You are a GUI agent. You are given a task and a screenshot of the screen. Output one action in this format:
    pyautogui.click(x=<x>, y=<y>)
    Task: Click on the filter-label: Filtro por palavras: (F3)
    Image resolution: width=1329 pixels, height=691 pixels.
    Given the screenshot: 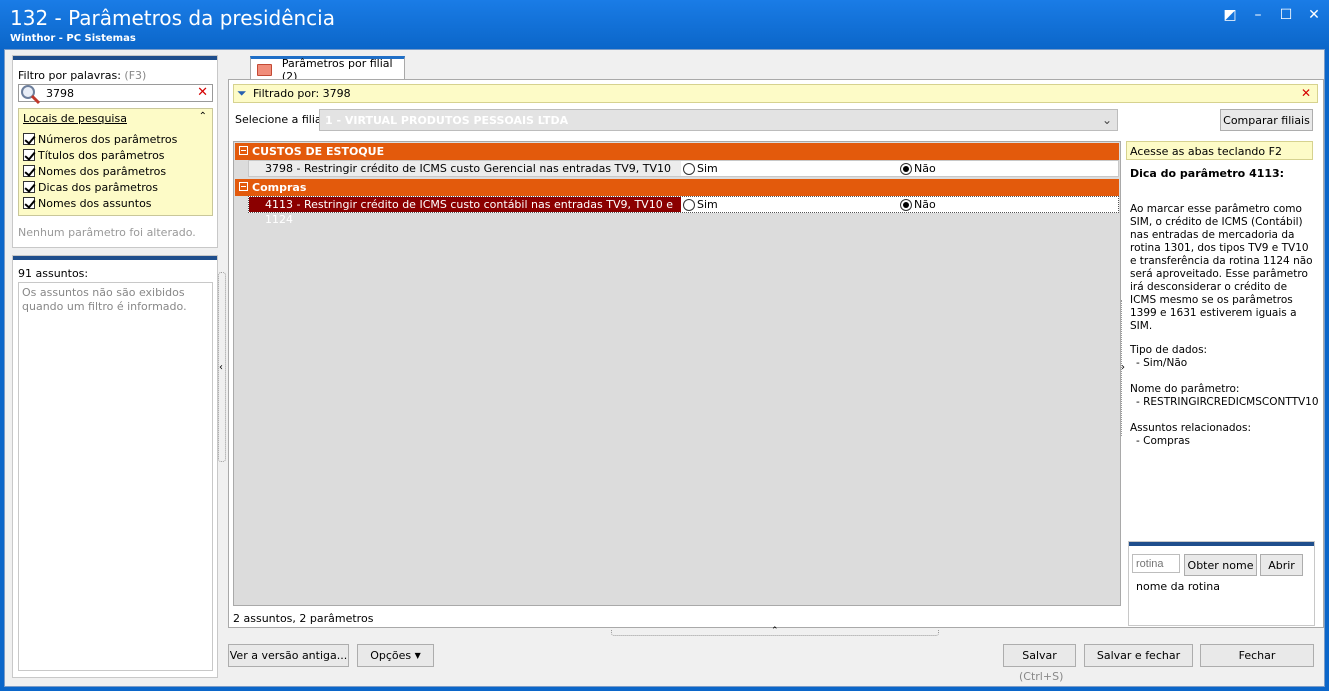 What is the action you would take?
    pyautogui.click(x=82, y=75)
    